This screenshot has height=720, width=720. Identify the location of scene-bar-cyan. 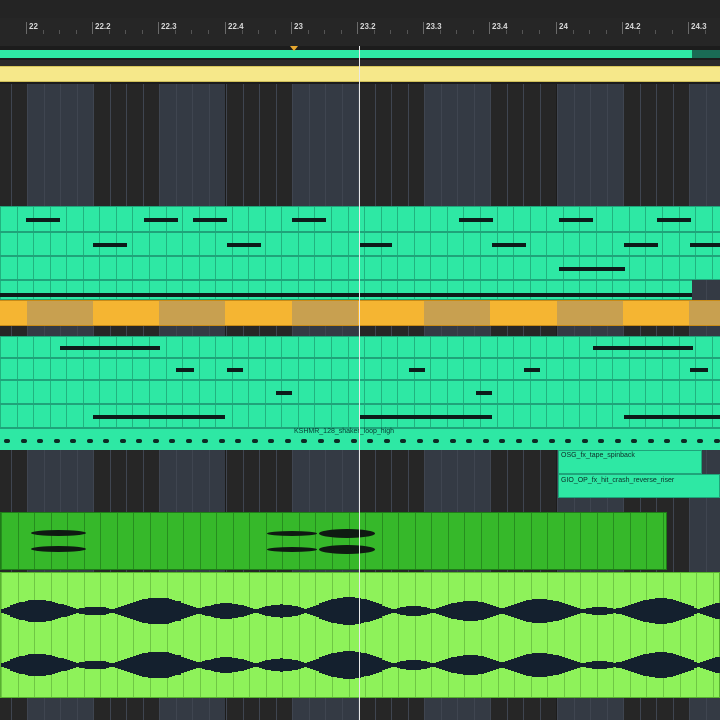
(346, 54).